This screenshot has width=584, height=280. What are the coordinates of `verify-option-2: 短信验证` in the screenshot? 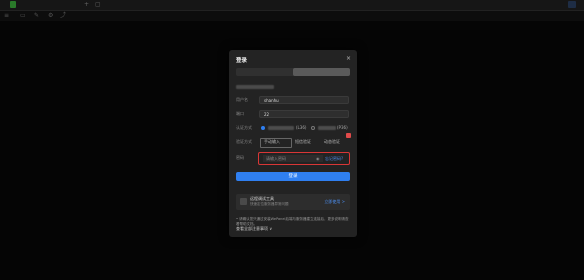 It's located at (303, 142).